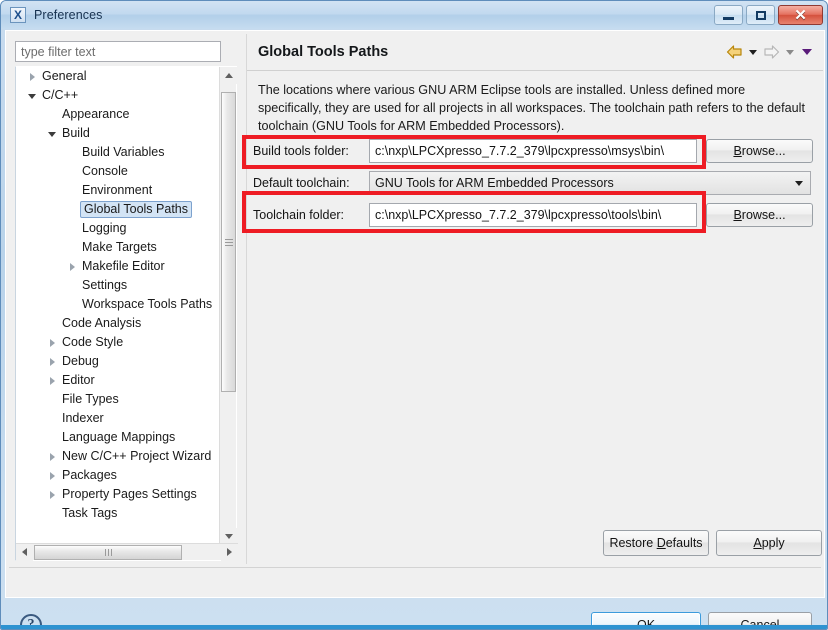  I want to click on sidebar-item-label: Makefile Editor, so click(123, 266).